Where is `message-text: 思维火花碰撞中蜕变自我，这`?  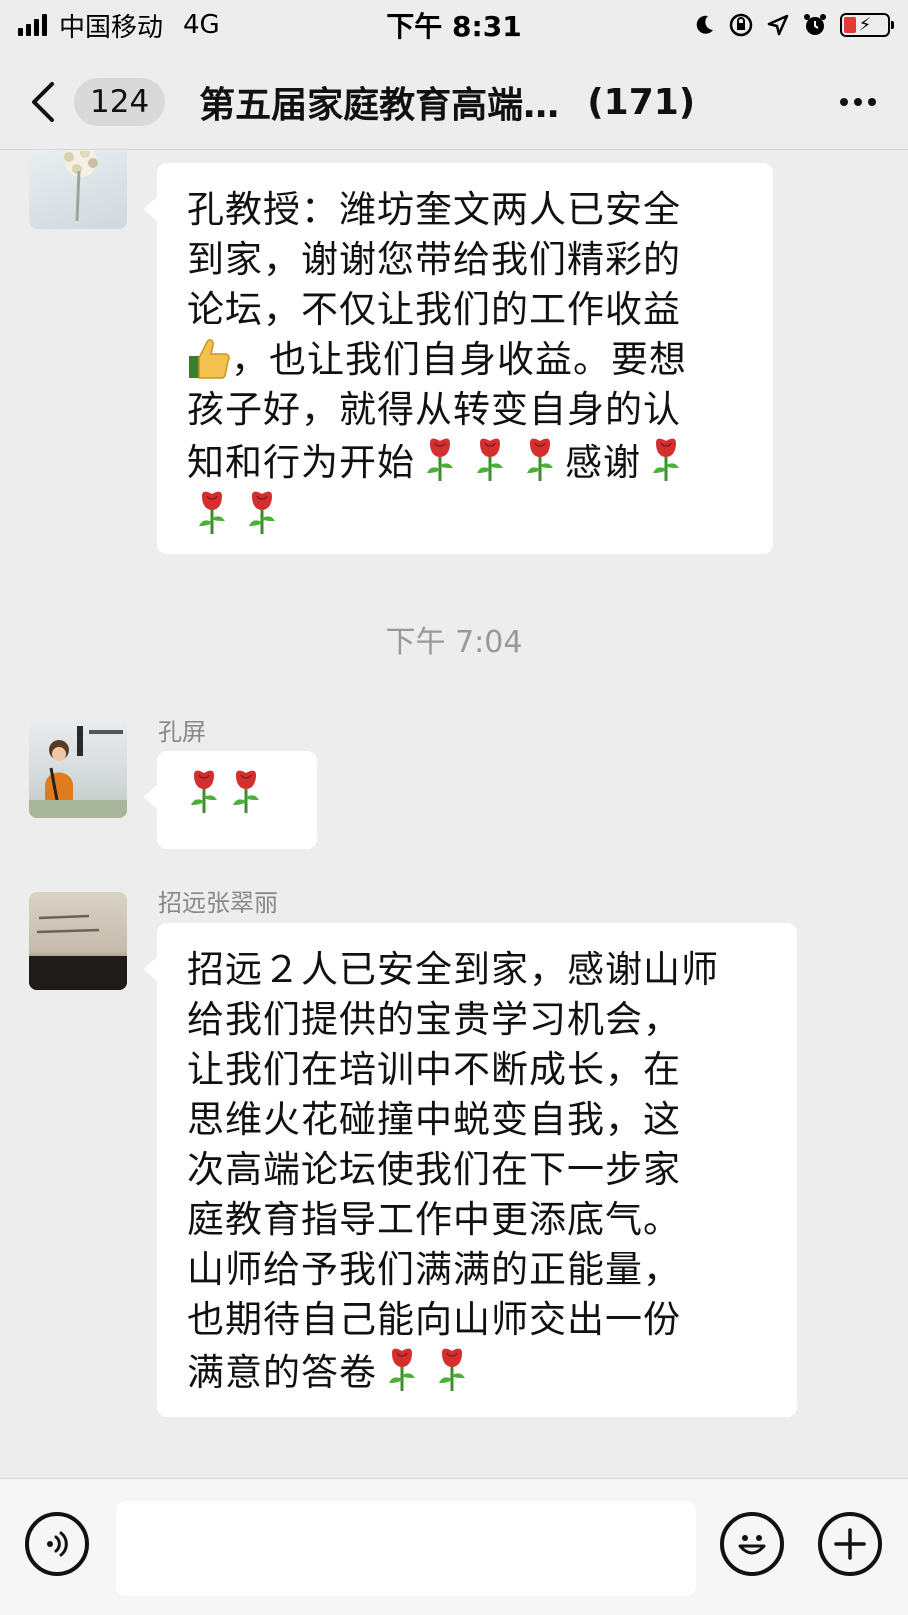
message-text: 思维火花碰撞中蜕变自我，这 is located at coordinates (434, 1119).